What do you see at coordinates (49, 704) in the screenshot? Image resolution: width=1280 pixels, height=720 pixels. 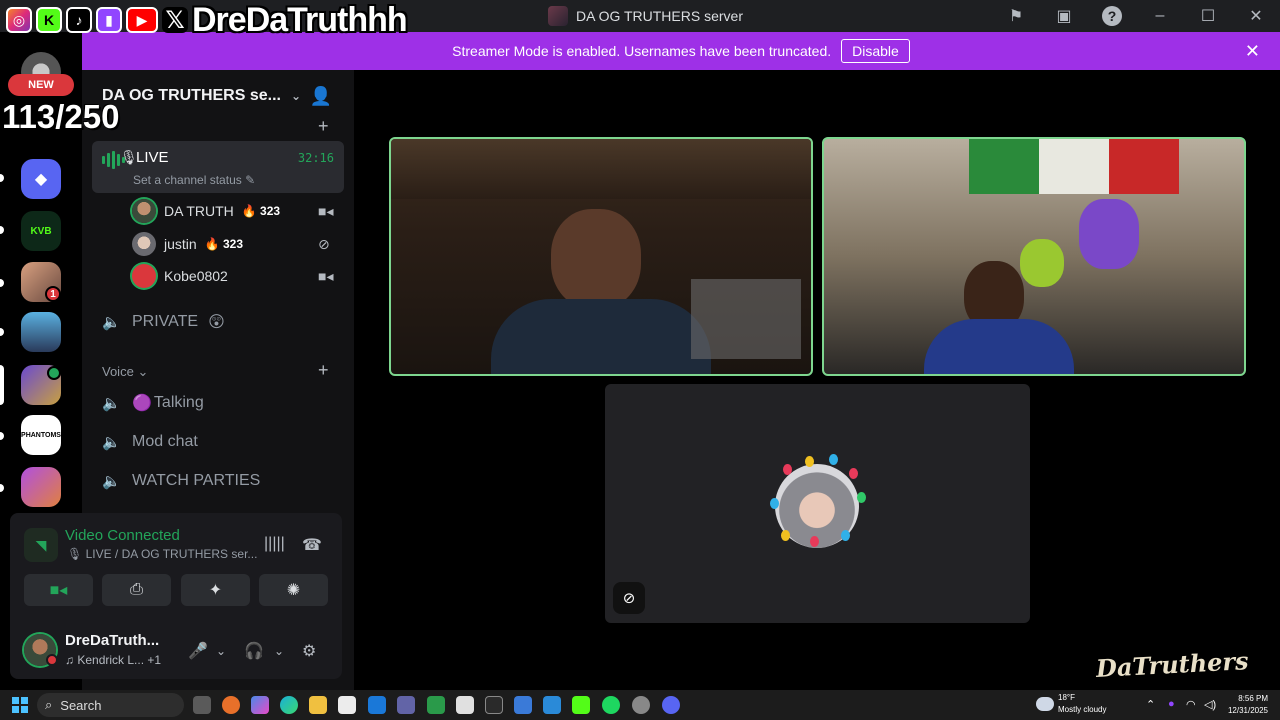 I see `search-icon: ⌕` at bounding box center [49, 704].